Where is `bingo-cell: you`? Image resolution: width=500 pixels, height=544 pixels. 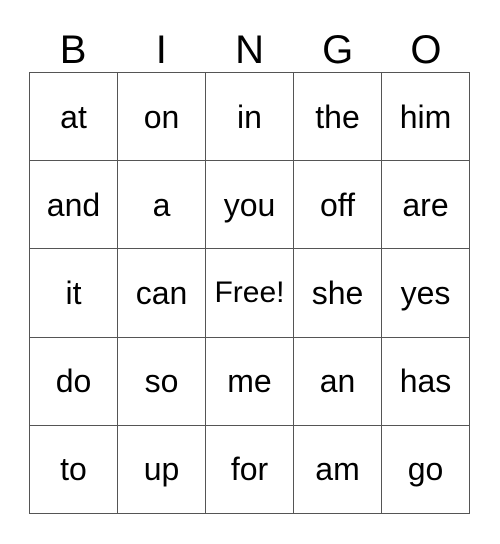 bingo-cell: you is located at coordinates (250, 205).